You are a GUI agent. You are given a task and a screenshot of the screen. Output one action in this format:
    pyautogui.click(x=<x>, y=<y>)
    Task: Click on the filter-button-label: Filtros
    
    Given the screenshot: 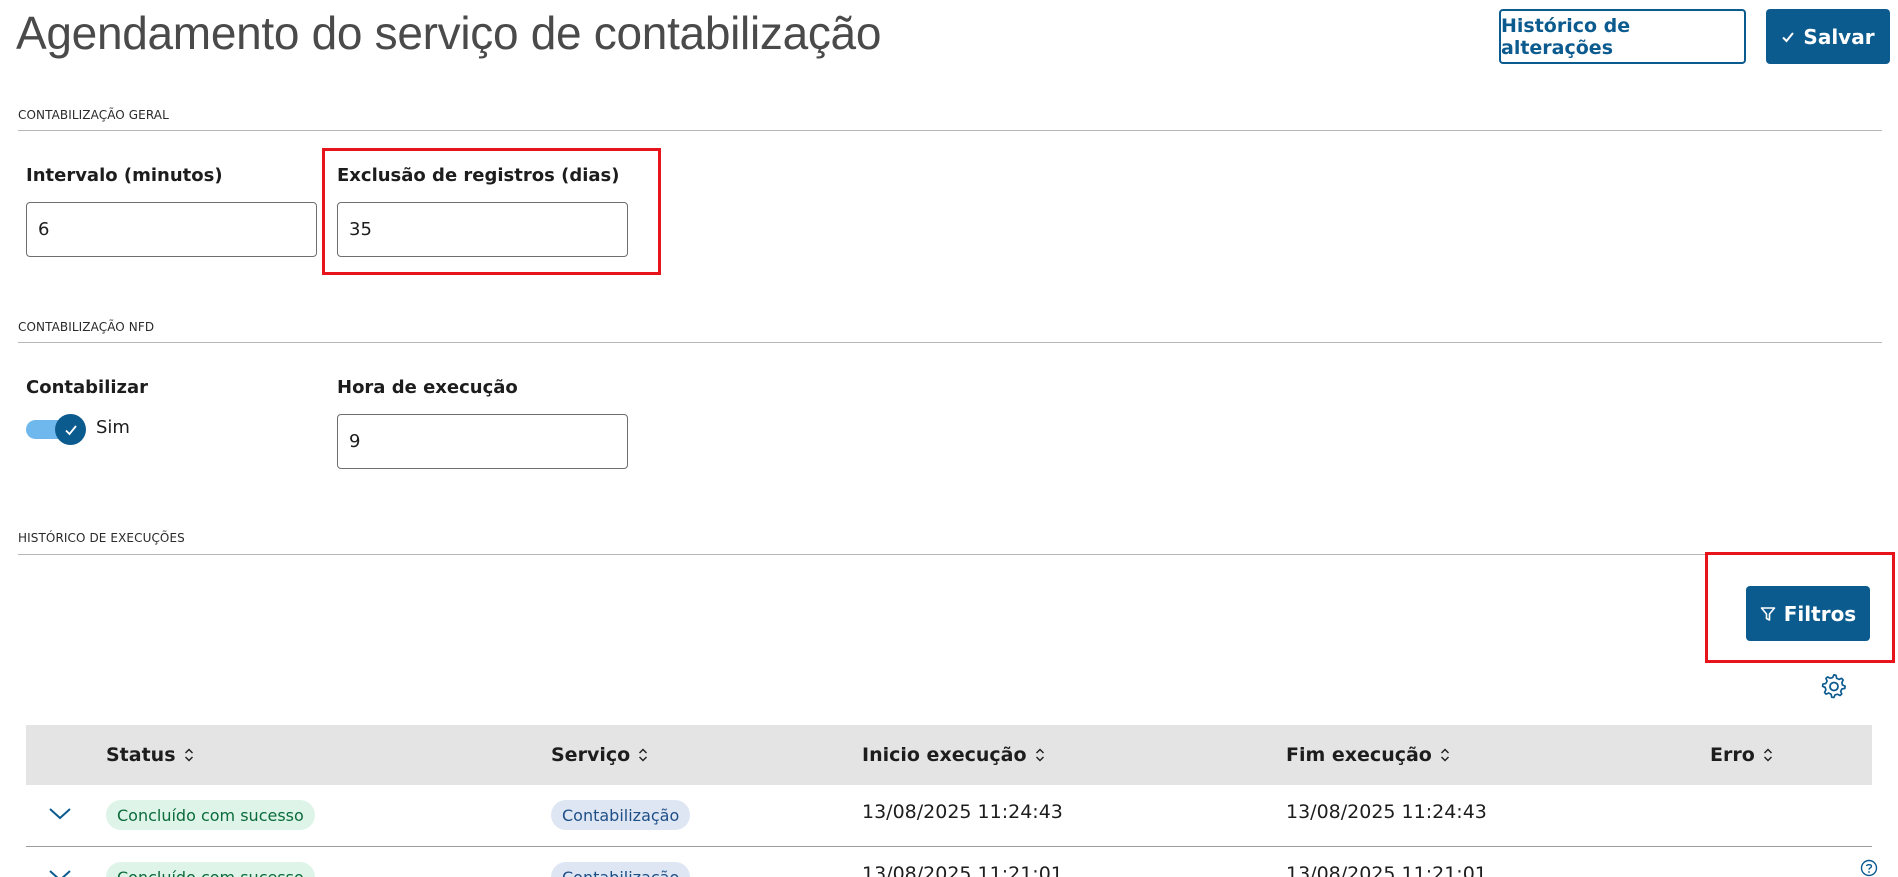 What is the action you would take?
    pyautogui.click(x=1820, y=613)
    